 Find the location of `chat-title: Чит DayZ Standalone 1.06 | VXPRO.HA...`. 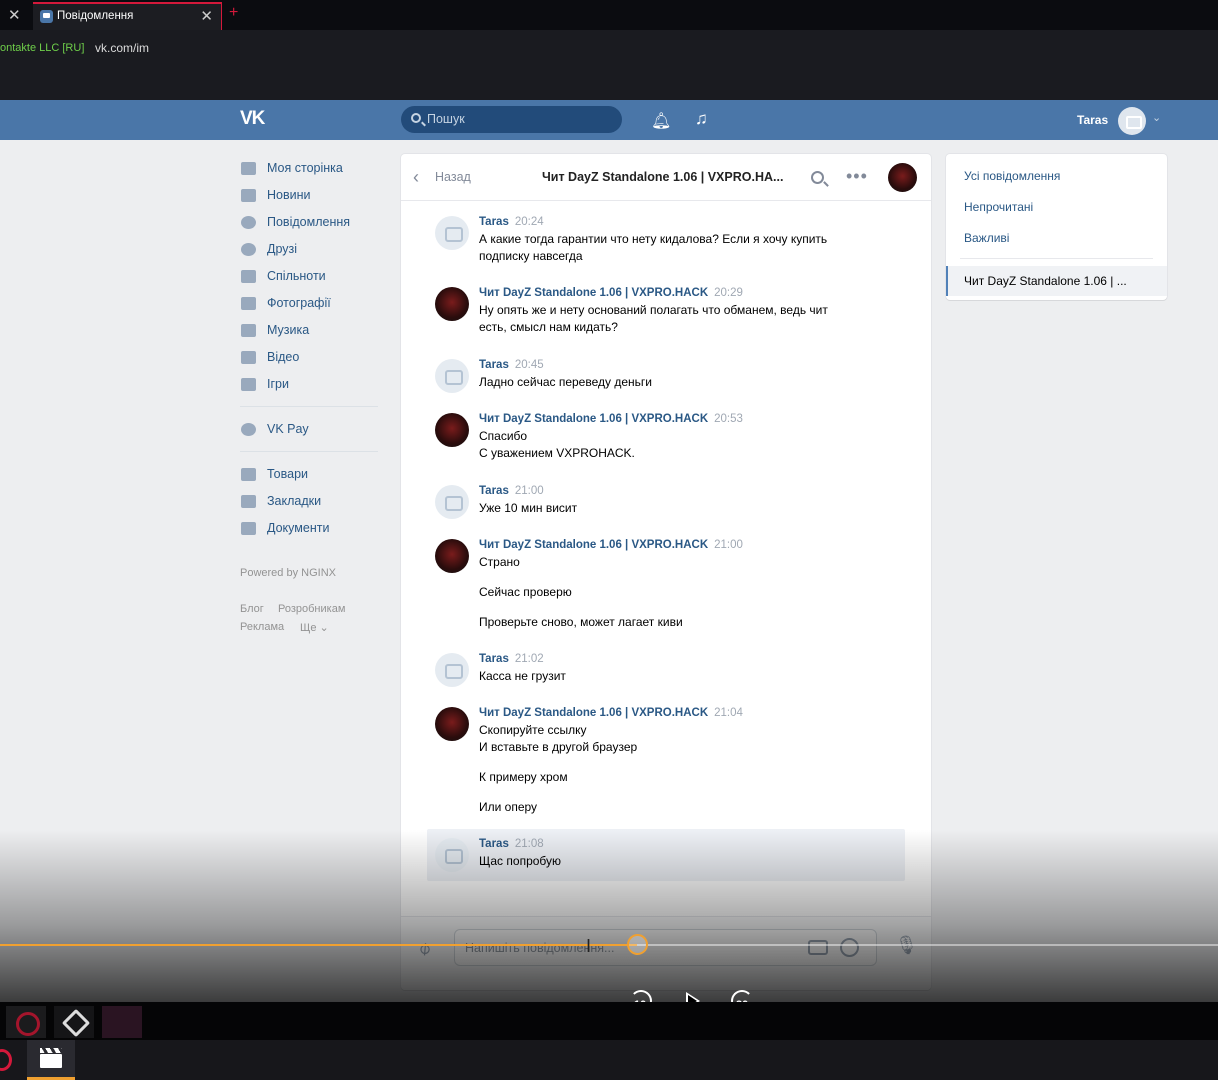

chat-title: Чит DayZ Standalone 1.06 | VXPRO.HA... is located at coordinates (667, 177).